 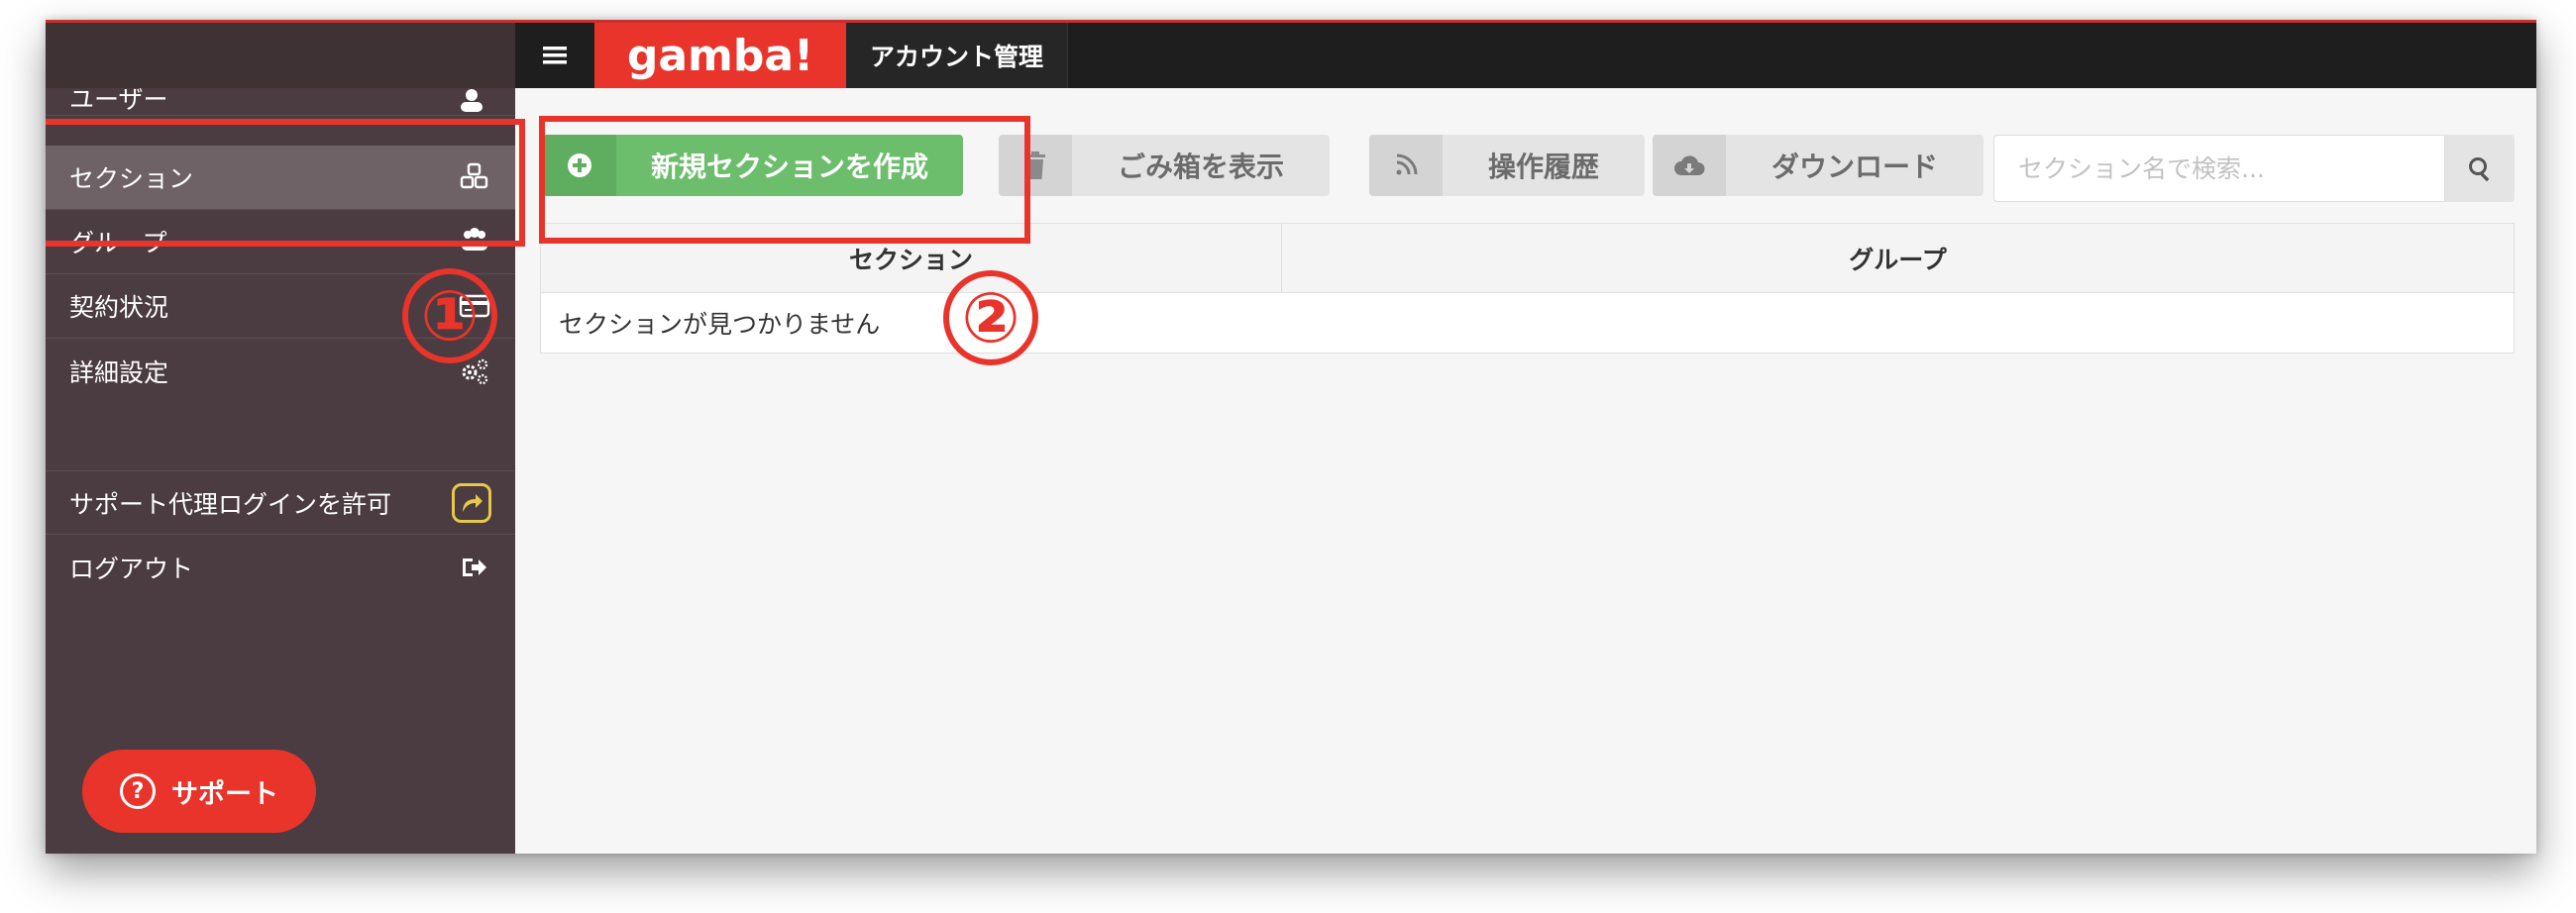 I want to click on cloud-download-icon, so click(x=1690, y=166).